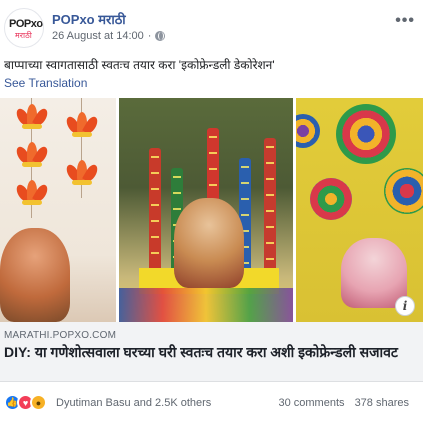  Describe the element at coordinates (38, 402) in the screenshot. I see `wow-icon: ●` at that location.